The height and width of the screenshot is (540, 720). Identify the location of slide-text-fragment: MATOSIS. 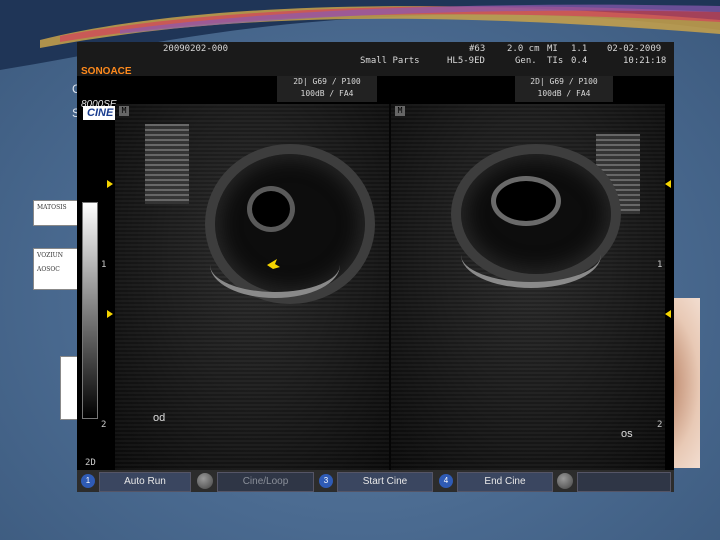
(56, 213).